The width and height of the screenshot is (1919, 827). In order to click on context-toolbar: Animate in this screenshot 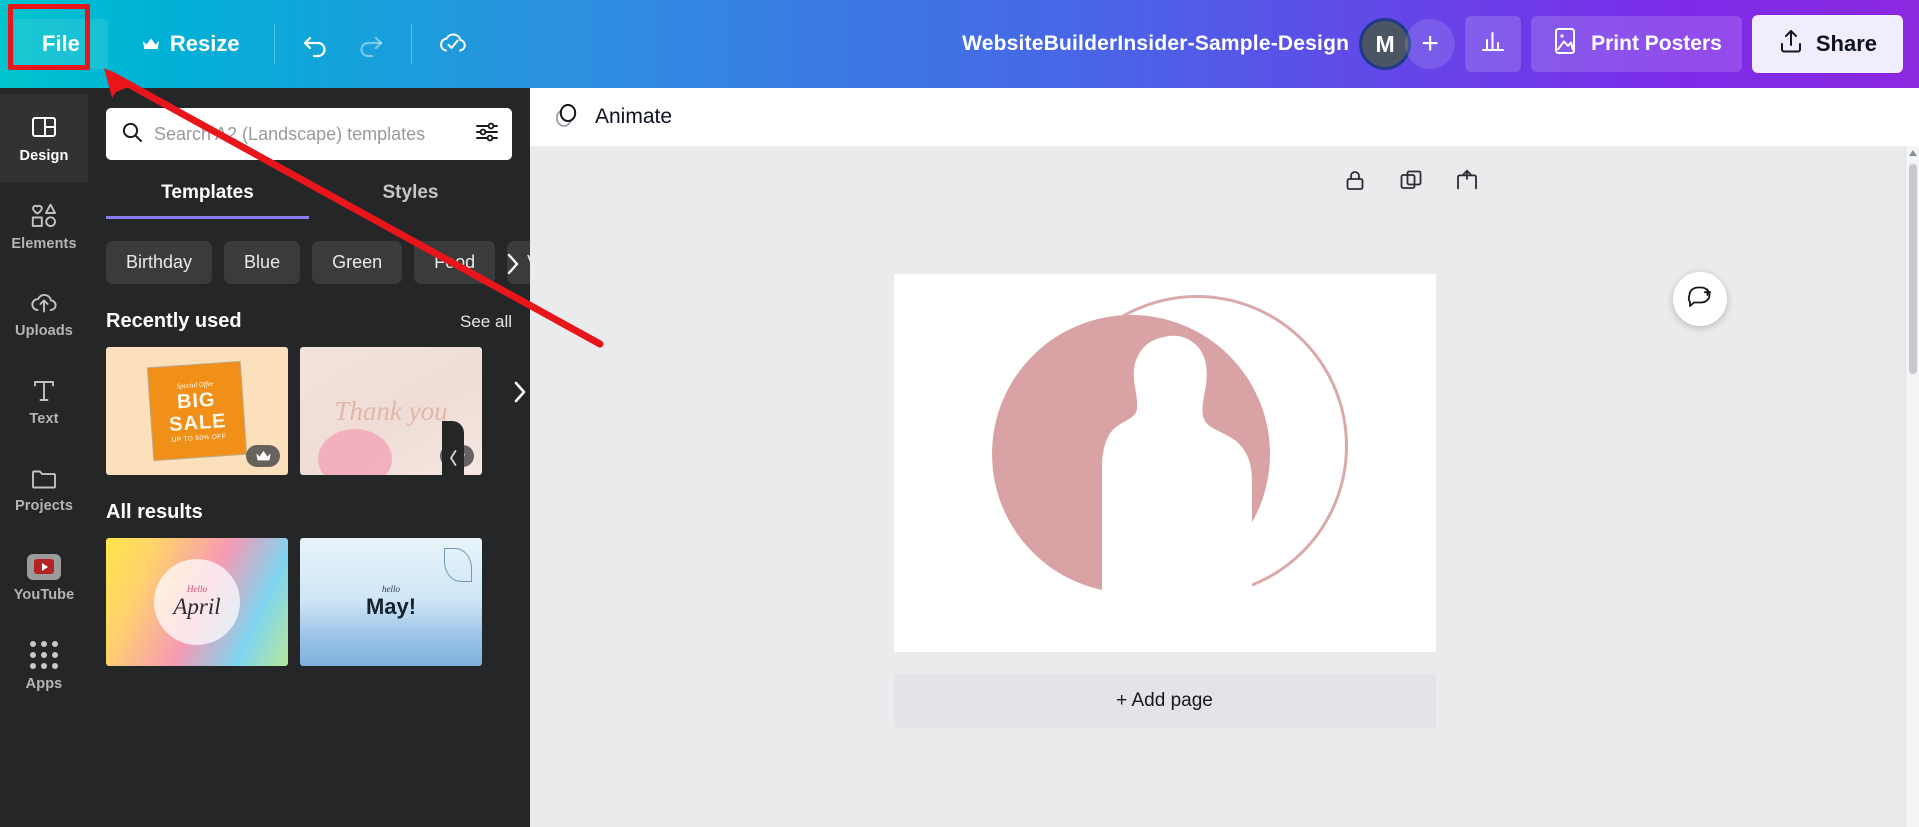, I will do `click(1224, 117)`.